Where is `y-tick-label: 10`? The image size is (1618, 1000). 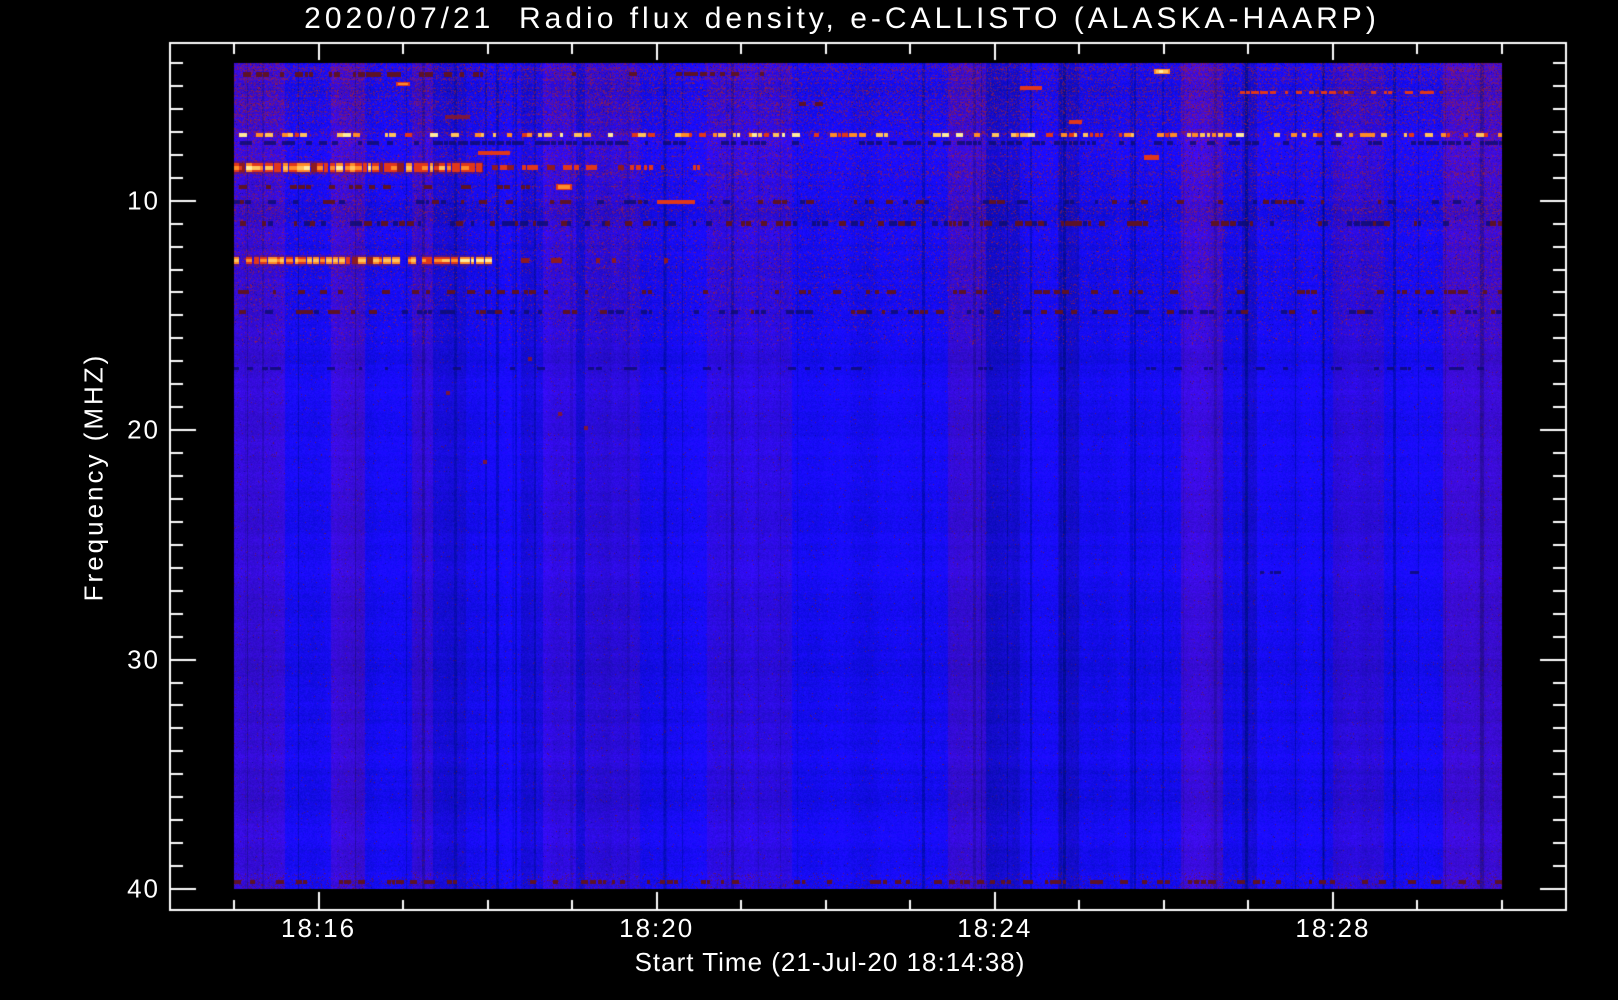 y-tick-label: 10 is located at coordinates (143, 200).